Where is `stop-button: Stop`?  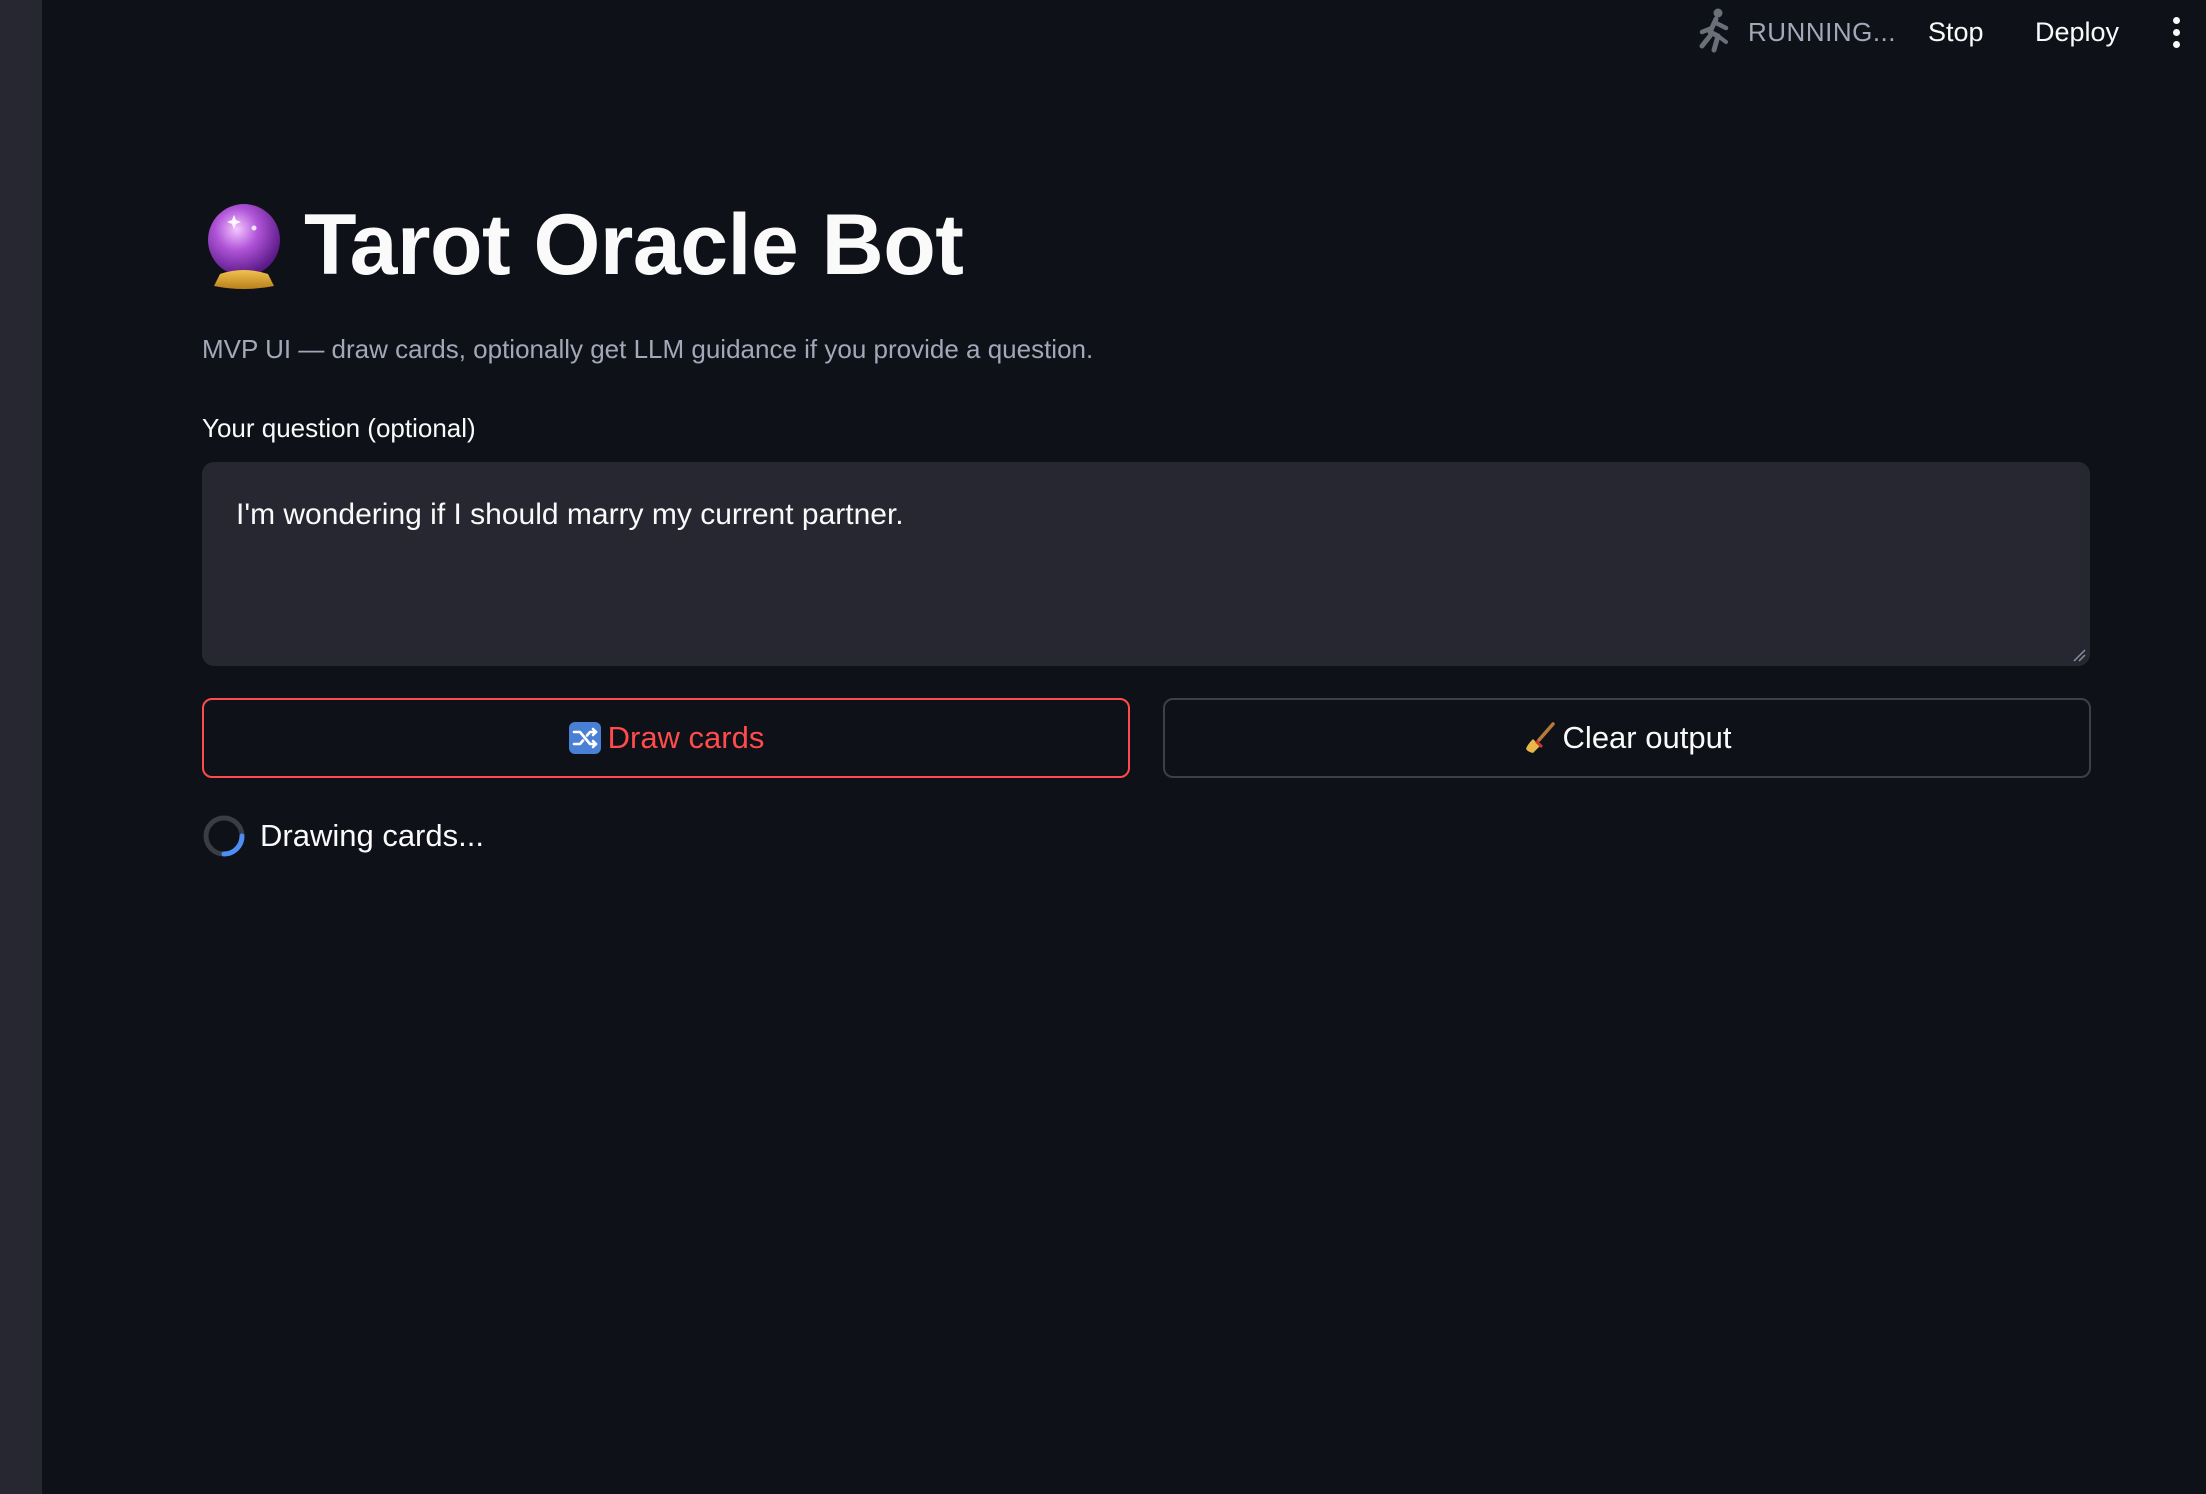 stop-button: Stop is located at coordinates (1956, 32).